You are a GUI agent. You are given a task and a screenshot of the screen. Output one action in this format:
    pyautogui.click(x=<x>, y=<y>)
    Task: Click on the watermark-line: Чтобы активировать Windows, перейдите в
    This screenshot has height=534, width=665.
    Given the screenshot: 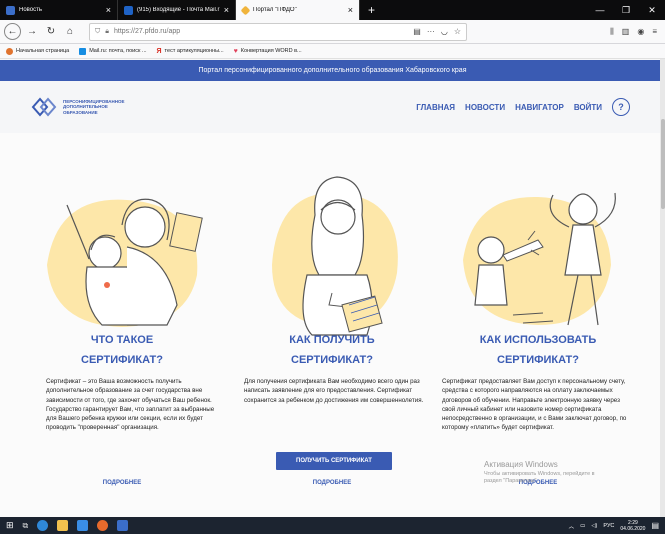 What is the action you would take?
    pyautogui.click(x=539, y=474)
    